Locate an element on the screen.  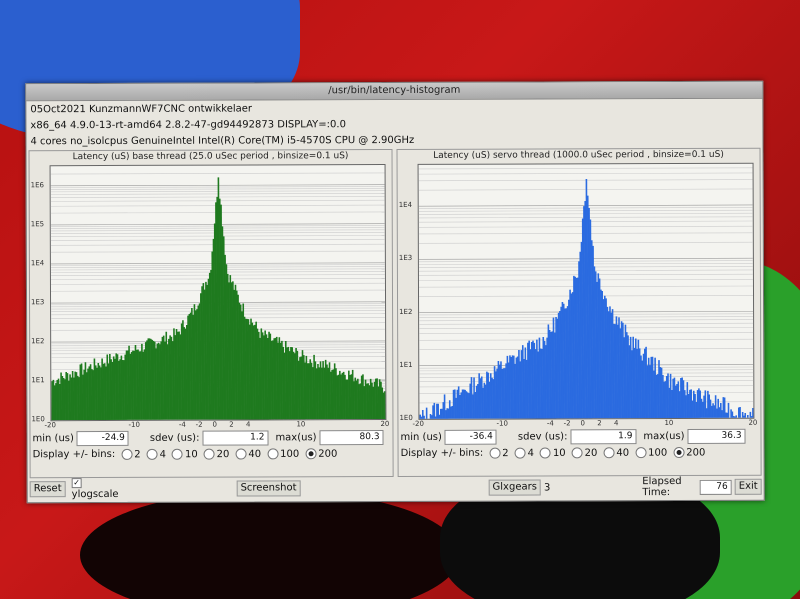
glxgears-button: Glxgears is located at coordinates (514, 487).